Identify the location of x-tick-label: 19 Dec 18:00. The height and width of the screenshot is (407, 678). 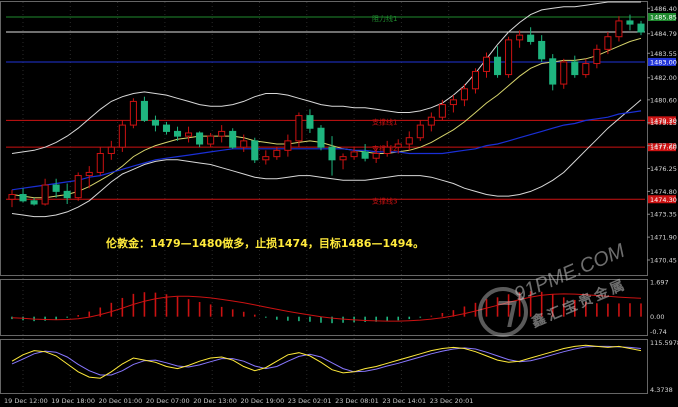
(73, 401).